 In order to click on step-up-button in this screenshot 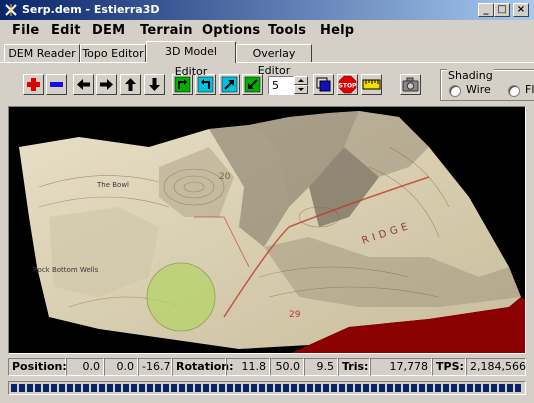, I will do `click(301, 80)`.